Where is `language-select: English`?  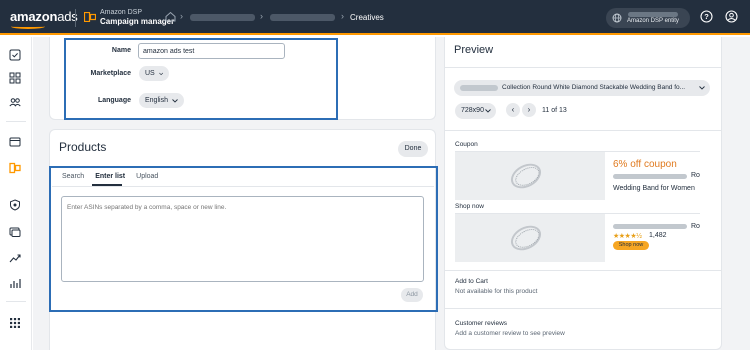
language-select: English is located at coordinates (161, 100).